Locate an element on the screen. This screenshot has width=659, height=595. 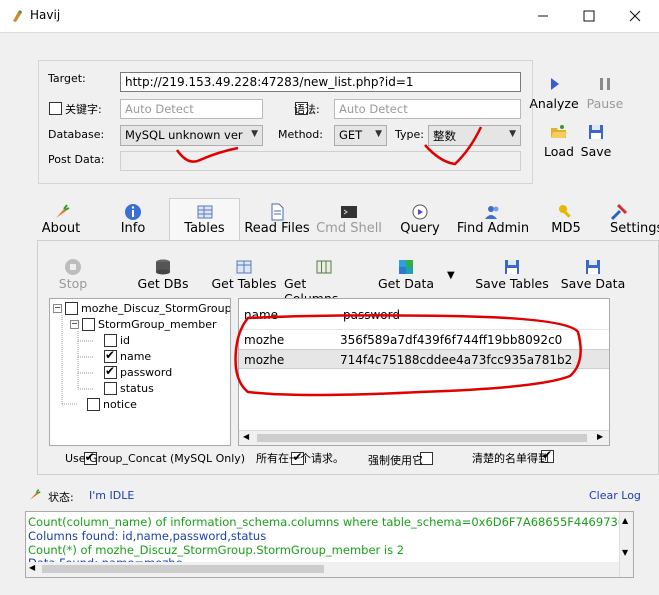
minimize-button is located at coordinates (543, 16).